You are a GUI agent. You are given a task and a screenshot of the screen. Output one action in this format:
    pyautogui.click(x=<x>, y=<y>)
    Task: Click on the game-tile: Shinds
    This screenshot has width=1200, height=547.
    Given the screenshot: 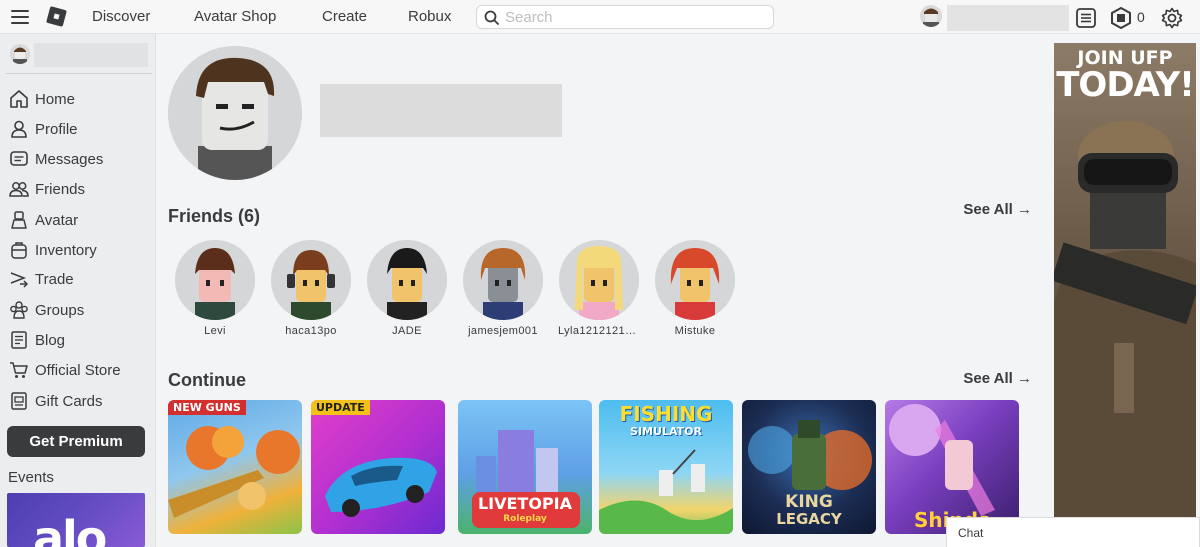 What is the action you would take?
    pyautogui.click(x=952, y=467)
    